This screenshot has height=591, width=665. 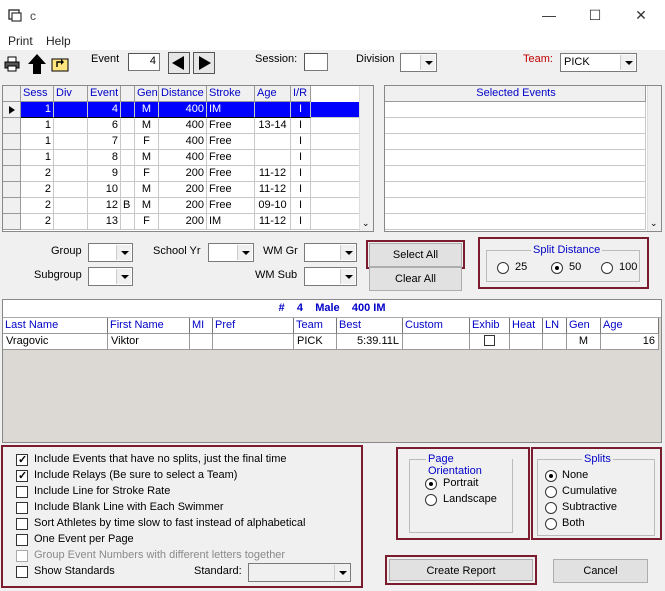 What do you see at coordinates (461, 570) in the screenshot?
I see `create-report-button: Create Report` at bounding box center [461, 570].